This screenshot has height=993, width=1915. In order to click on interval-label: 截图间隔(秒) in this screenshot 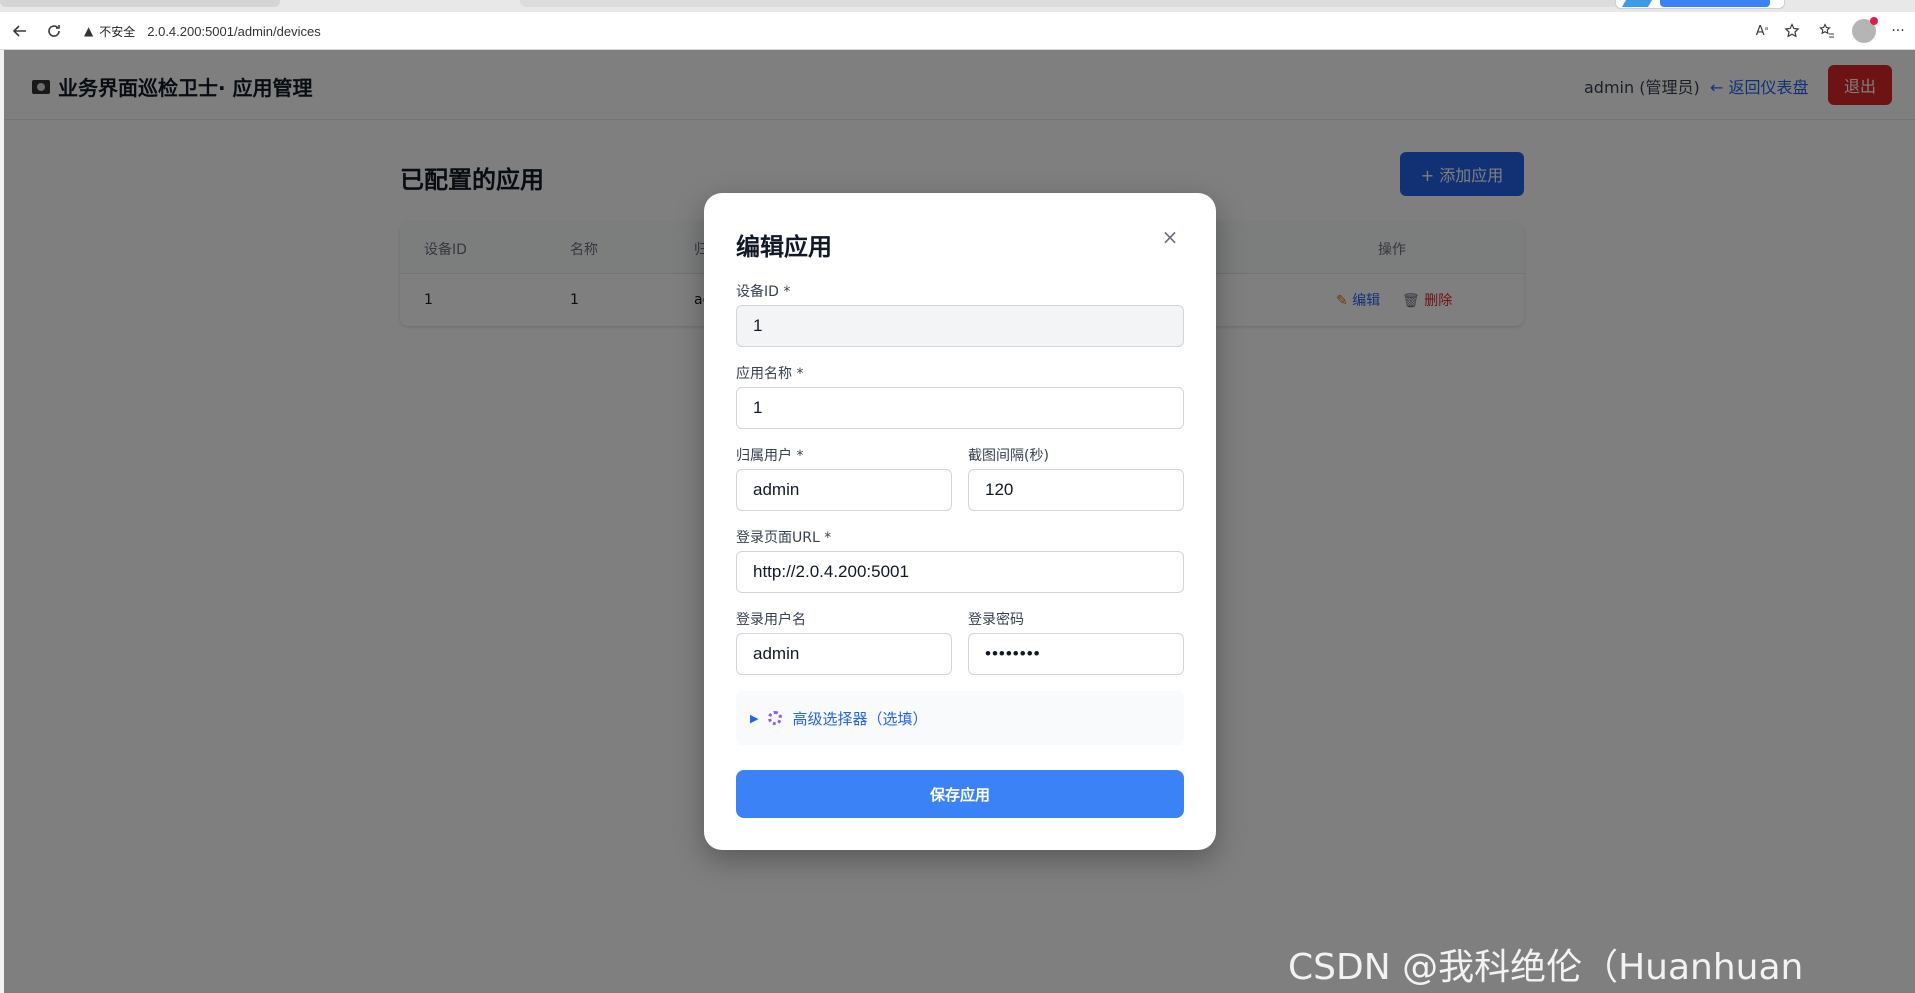, I will do `click(1008, 456)`.